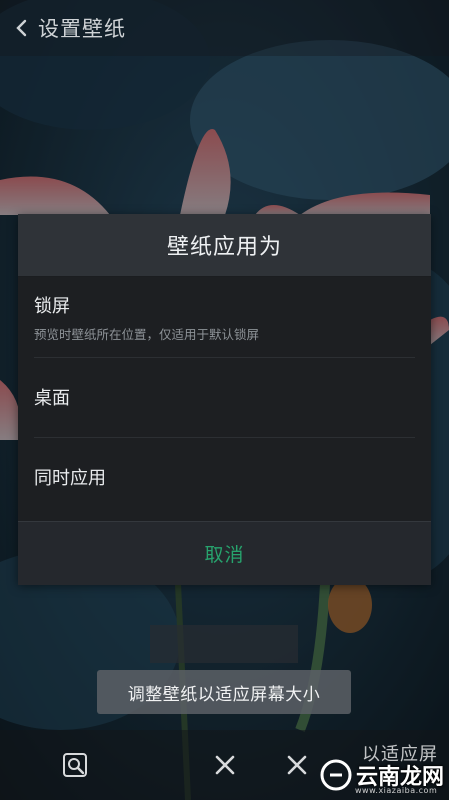  What do you see at coordinates (52, 398) in the screenshot?
I see `option-label: 桌面` at bounding box center [52, 398].